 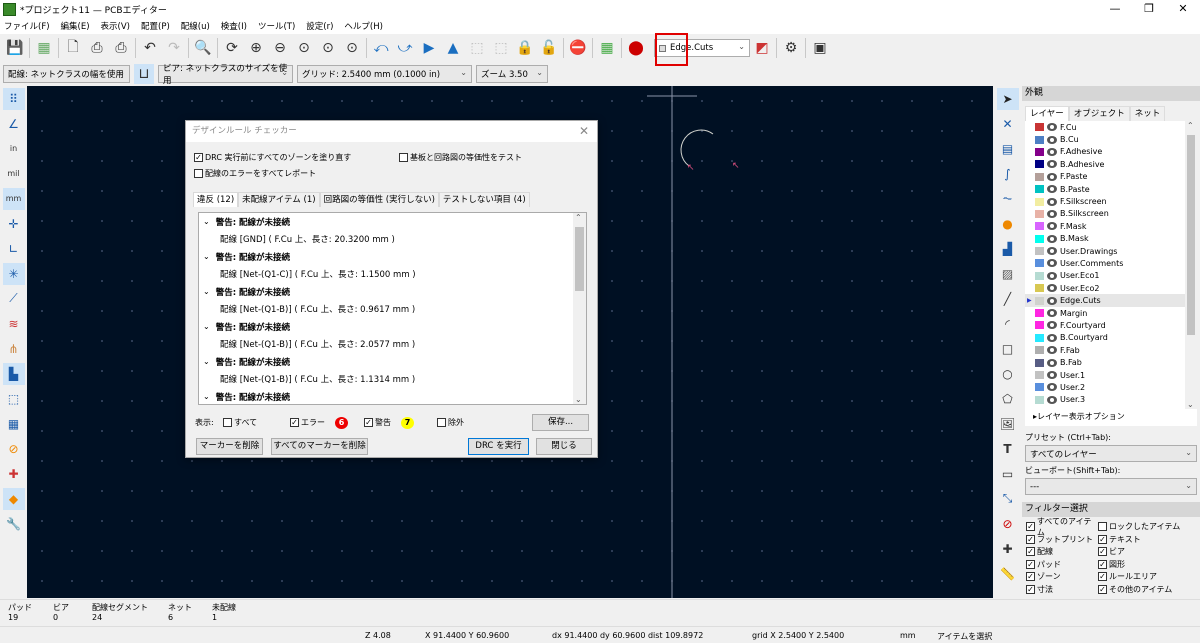 What do you see at coordinates (1111, 276) in the screenshot?
I see `layer-row: User.Eco1` at bounding box center [1111, 276].